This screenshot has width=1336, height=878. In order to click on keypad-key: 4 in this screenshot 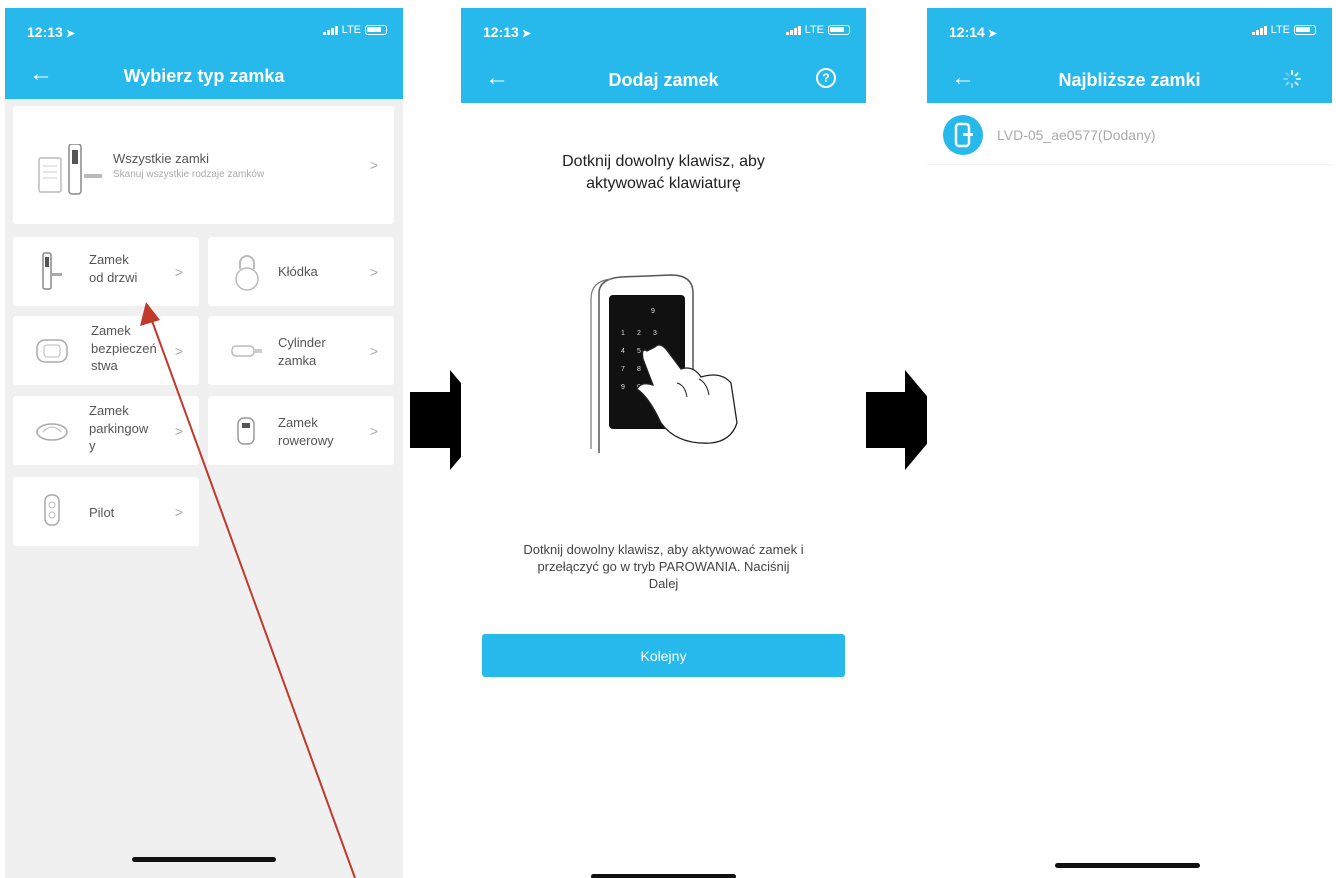, I will do `click(623, 351)`.